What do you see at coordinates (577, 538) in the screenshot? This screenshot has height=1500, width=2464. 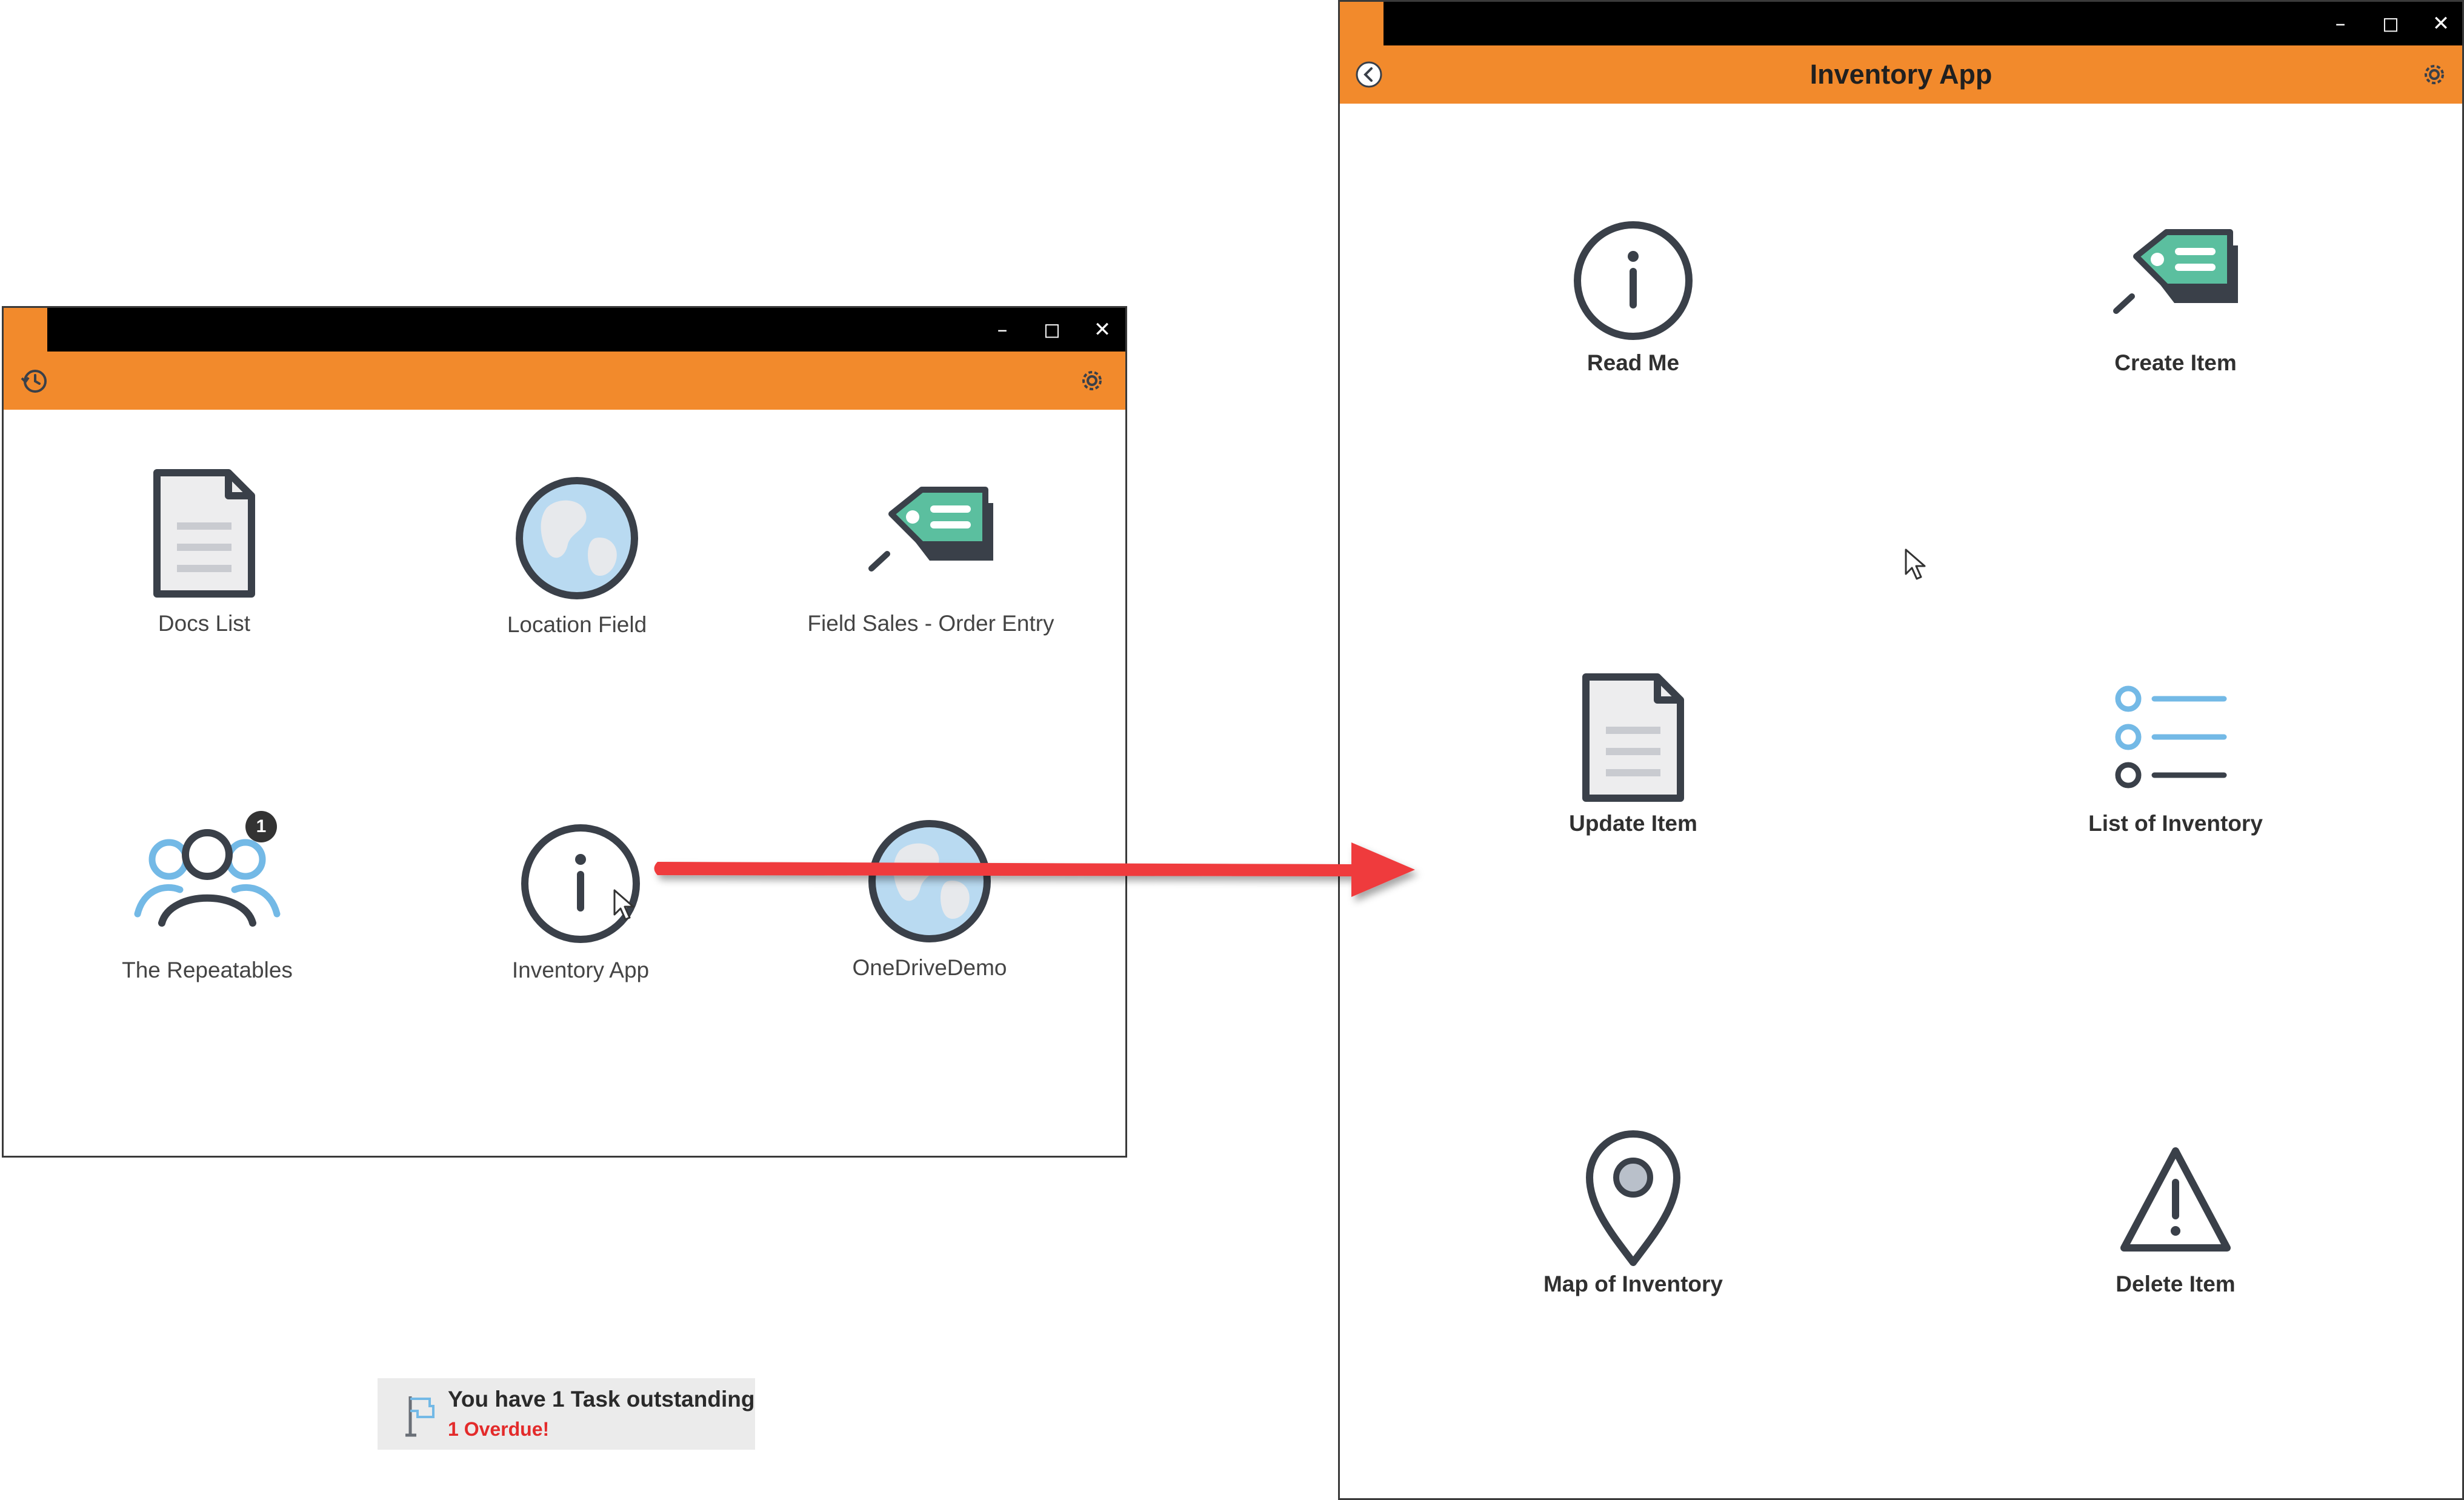 I see `globe-icon` at bounding box center [577, 538].